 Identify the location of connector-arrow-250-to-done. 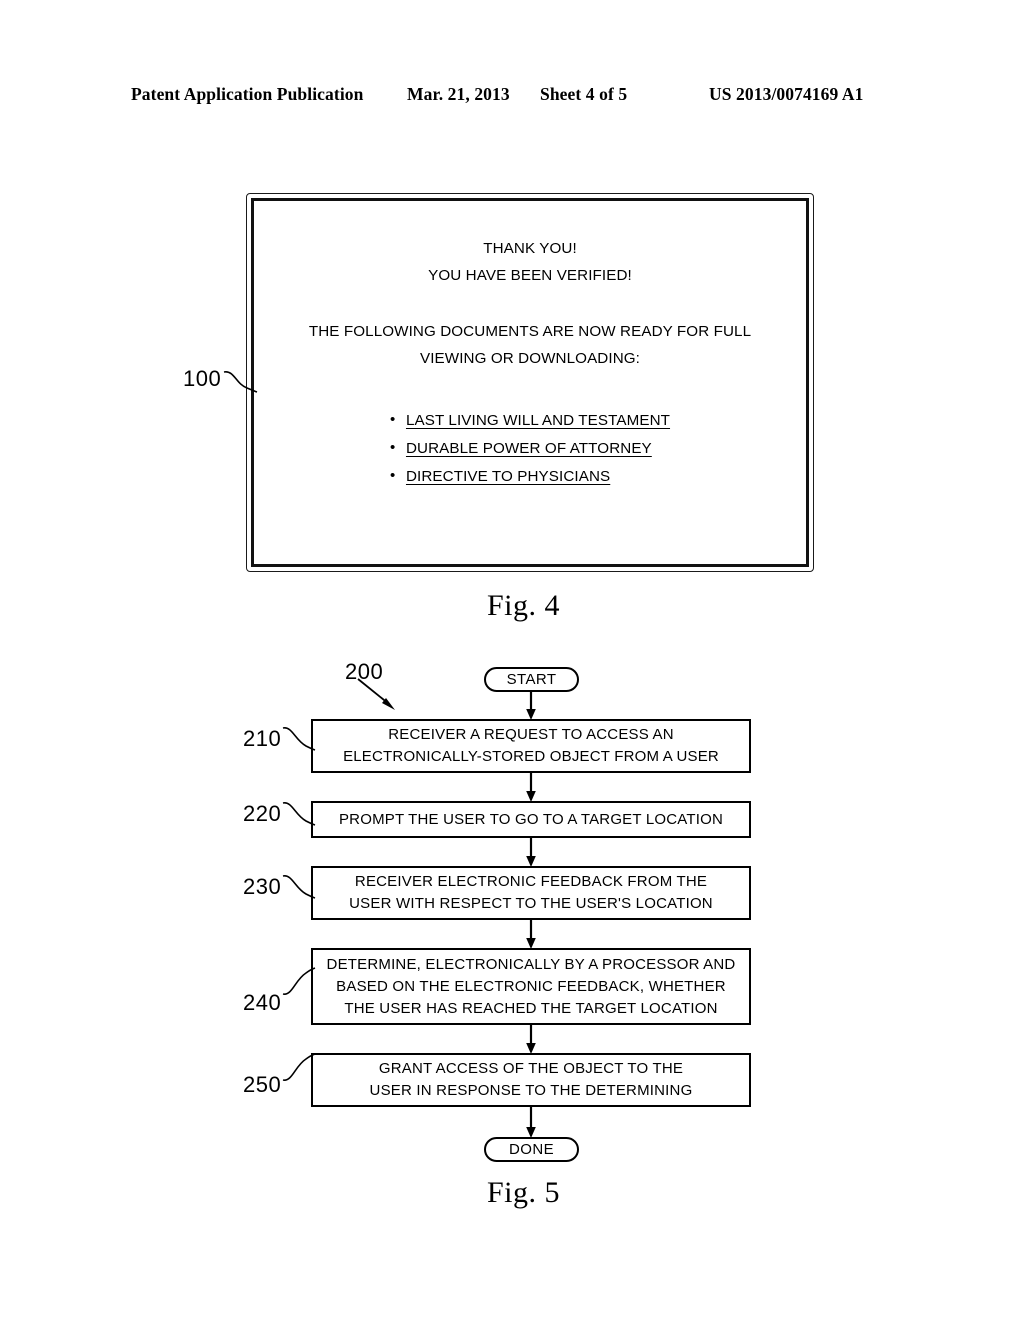
(531, 1122).